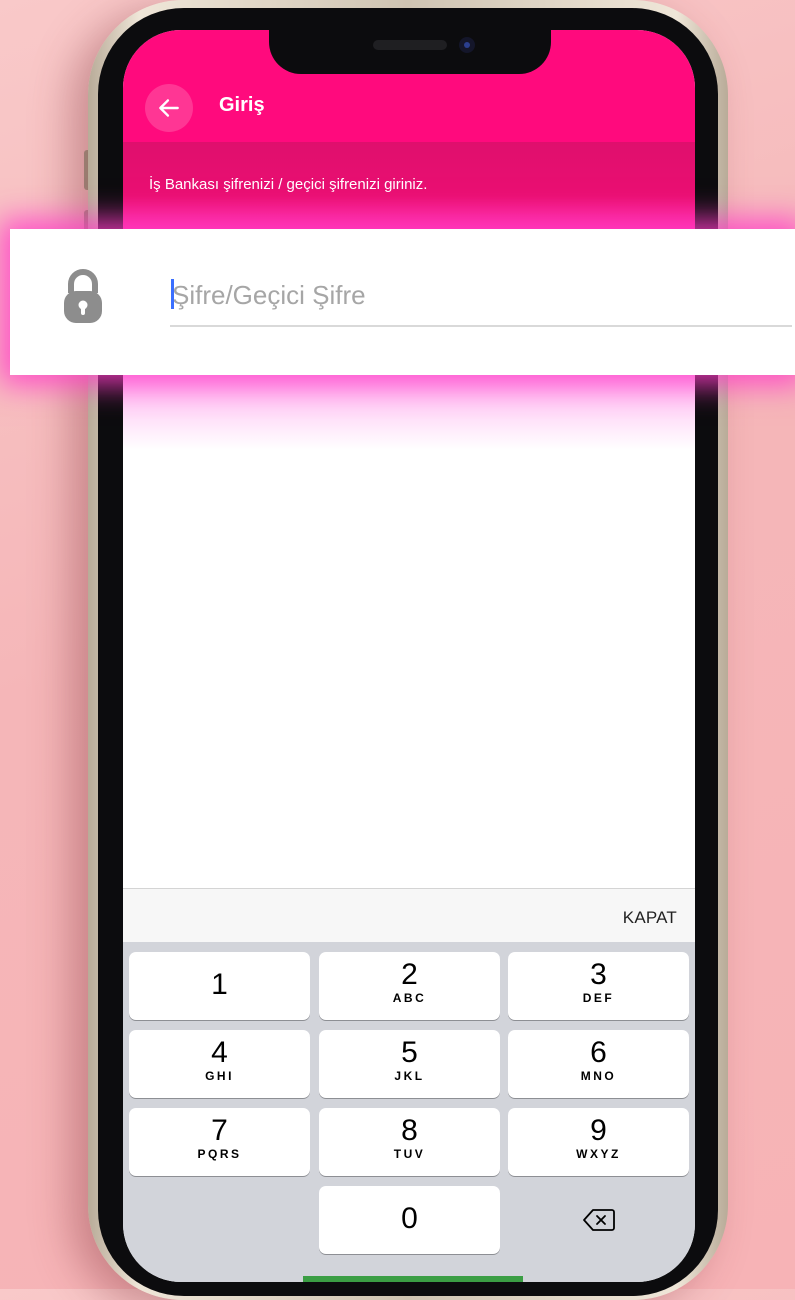 Image resolution: width=795 pixels, height=1300 pixels. I want to click on key-digit: 9, so click(598, 1130).